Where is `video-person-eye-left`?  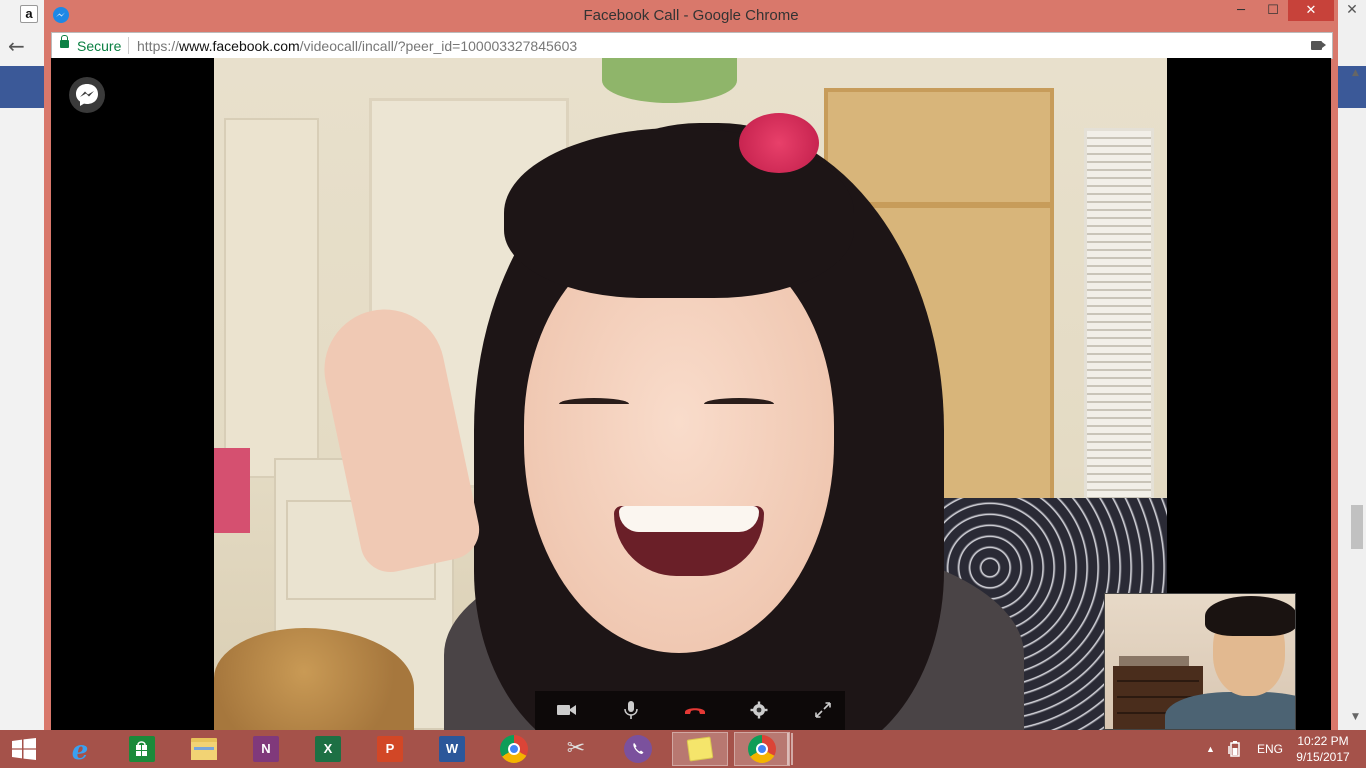
video-person-eye-left is located at coordinates (594, 404).